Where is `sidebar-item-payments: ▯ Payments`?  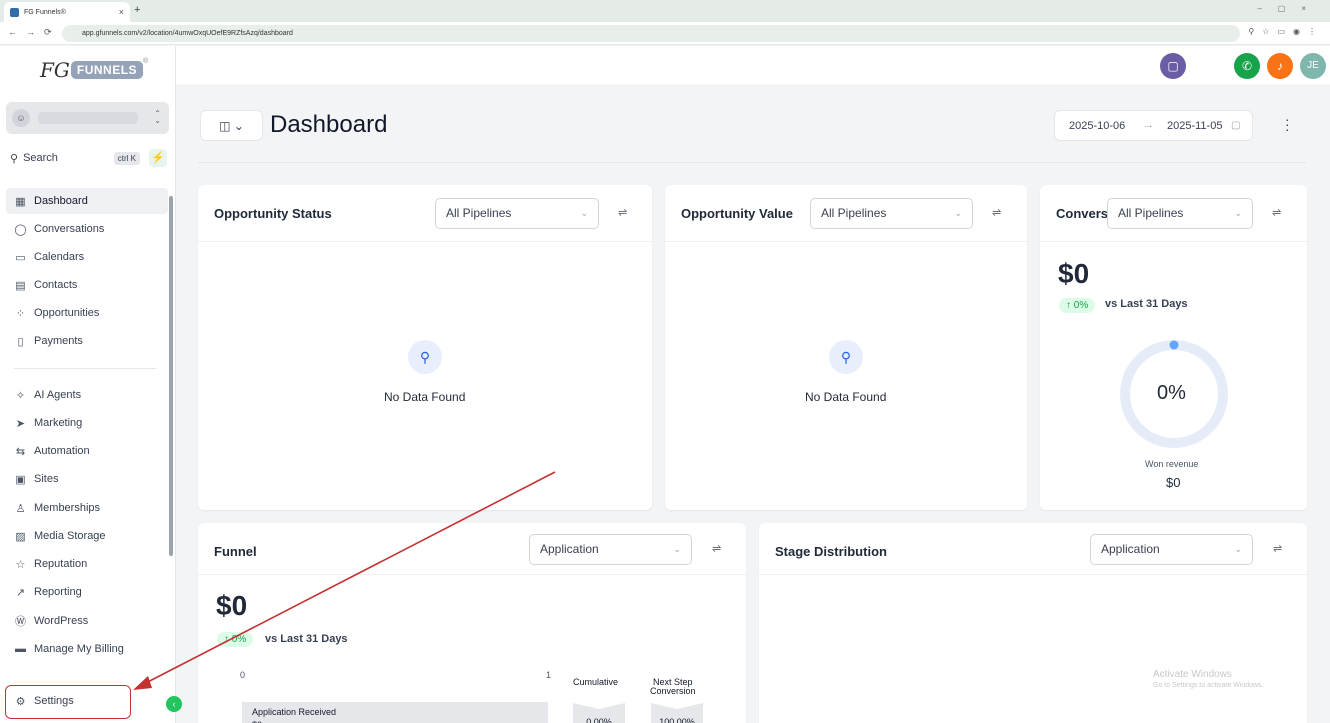 sidebar-item-payments: ▯ Payments is located at coordinates (87, 341).